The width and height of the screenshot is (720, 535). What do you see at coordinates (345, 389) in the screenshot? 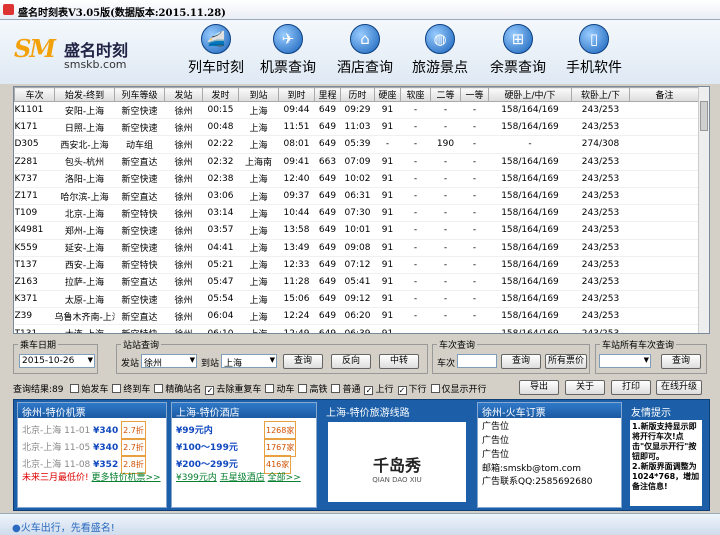
I see `filter-option: 普通` at bounding box center [345, 389].